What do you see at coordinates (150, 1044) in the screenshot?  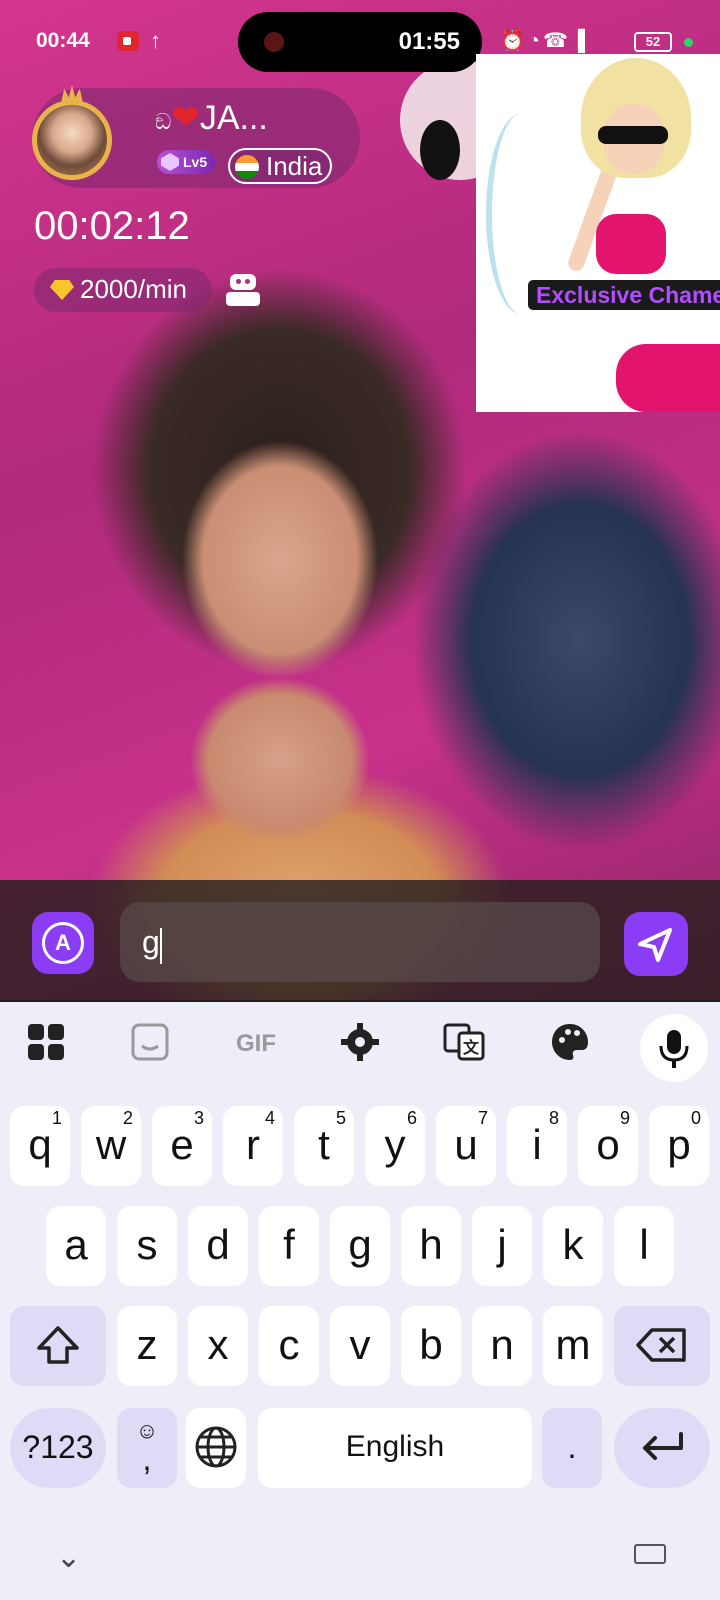 I see `sticker-icon` at bounding box center [150, 1044].